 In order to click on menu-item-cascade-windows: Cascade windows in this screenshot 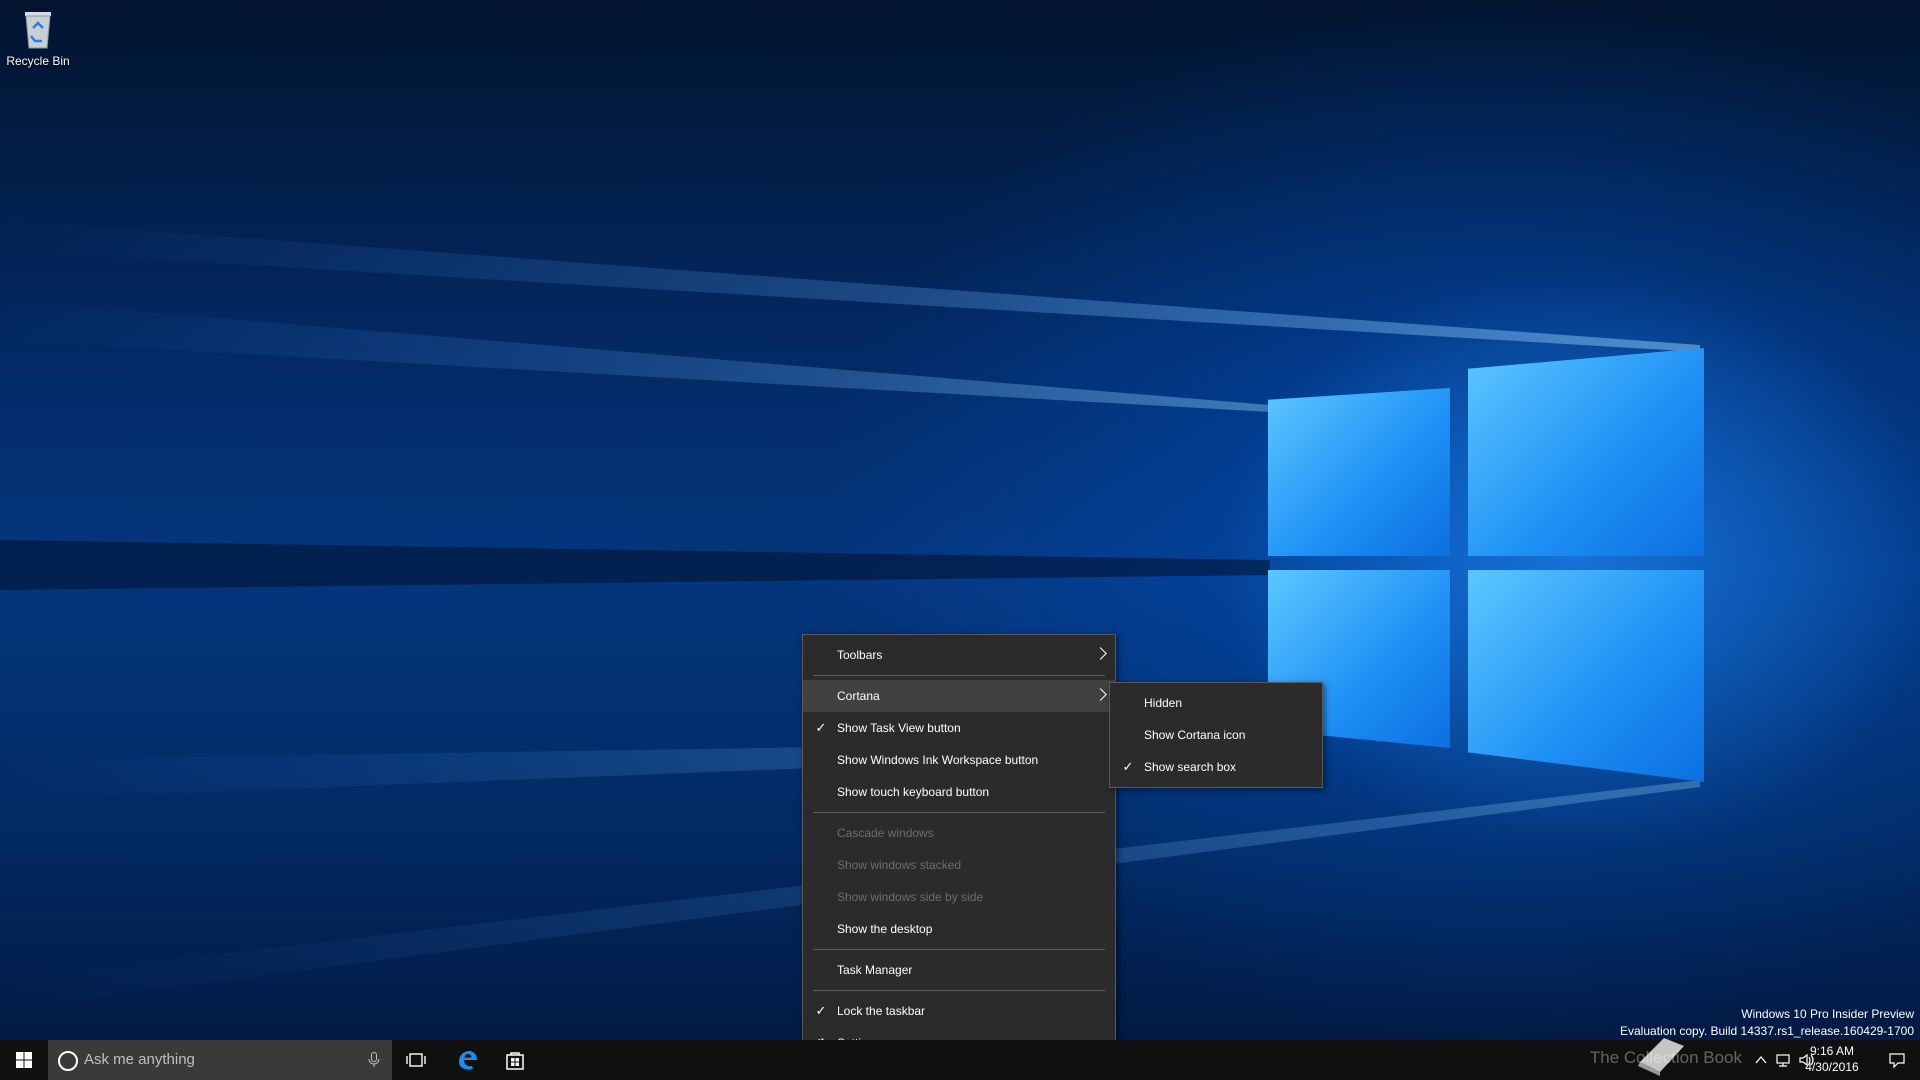, I will do `click(959, 833)`.